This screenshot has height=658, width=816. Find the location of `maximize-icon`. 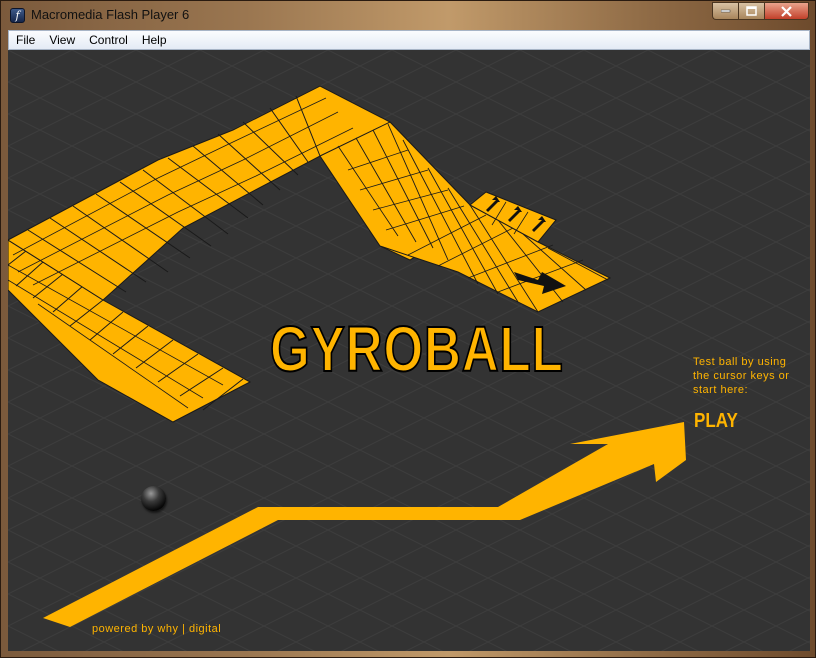

maximize-icon is located at coordinates (751, 11).